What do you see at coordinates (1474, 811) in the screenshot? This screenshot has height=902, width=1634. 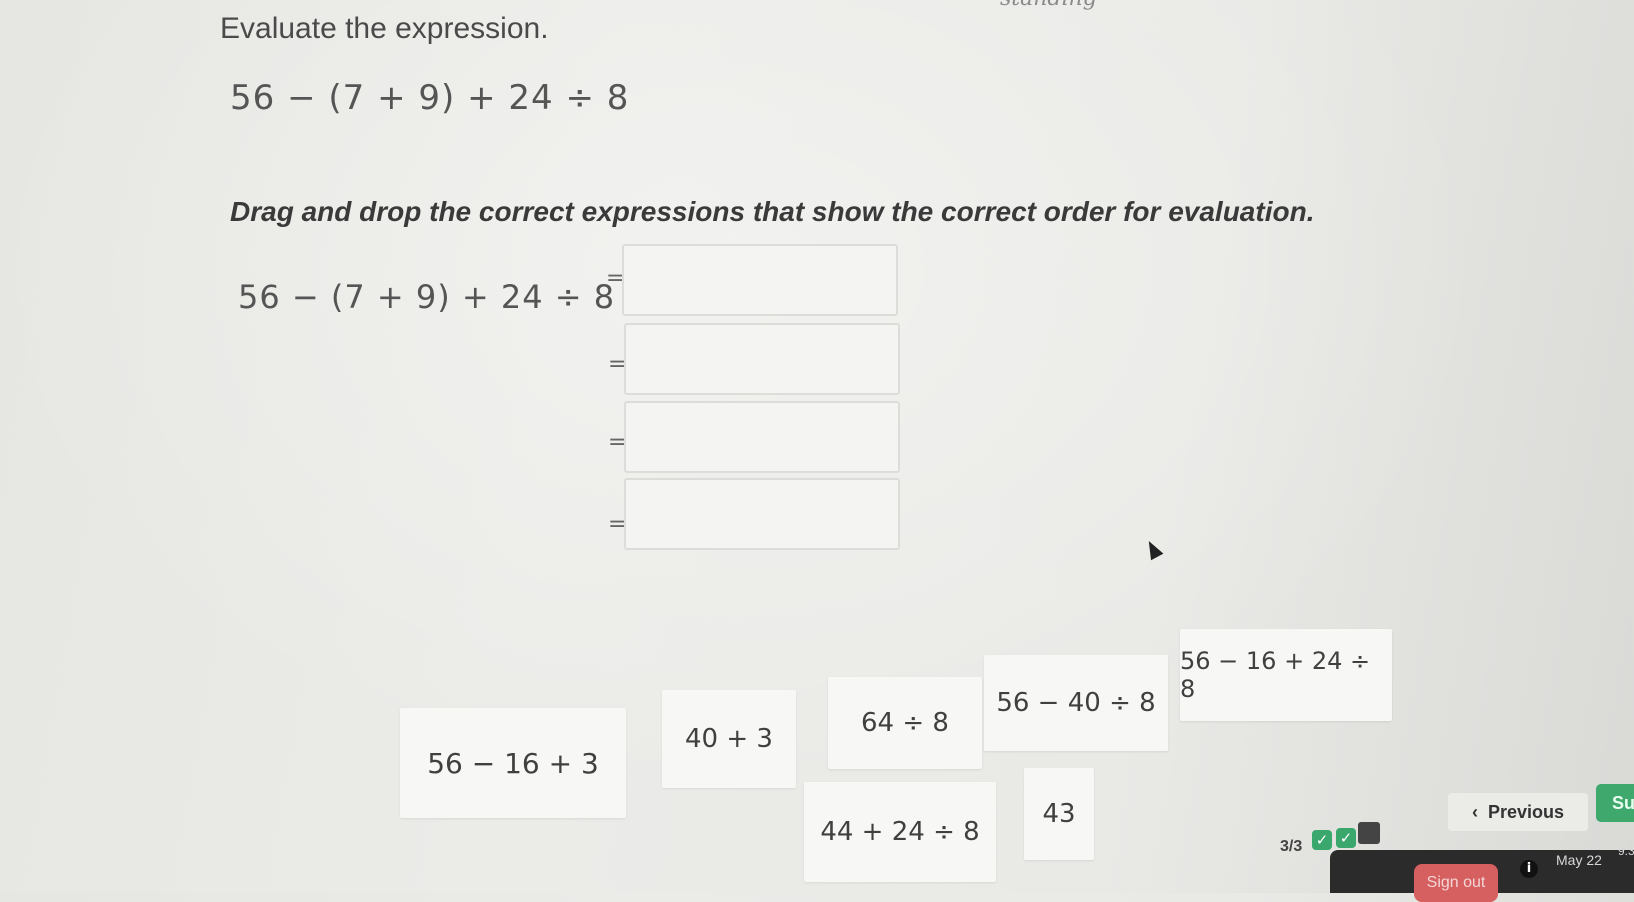 I see `chevron-left-icon: ‹` at bounding box center [1474, 811].